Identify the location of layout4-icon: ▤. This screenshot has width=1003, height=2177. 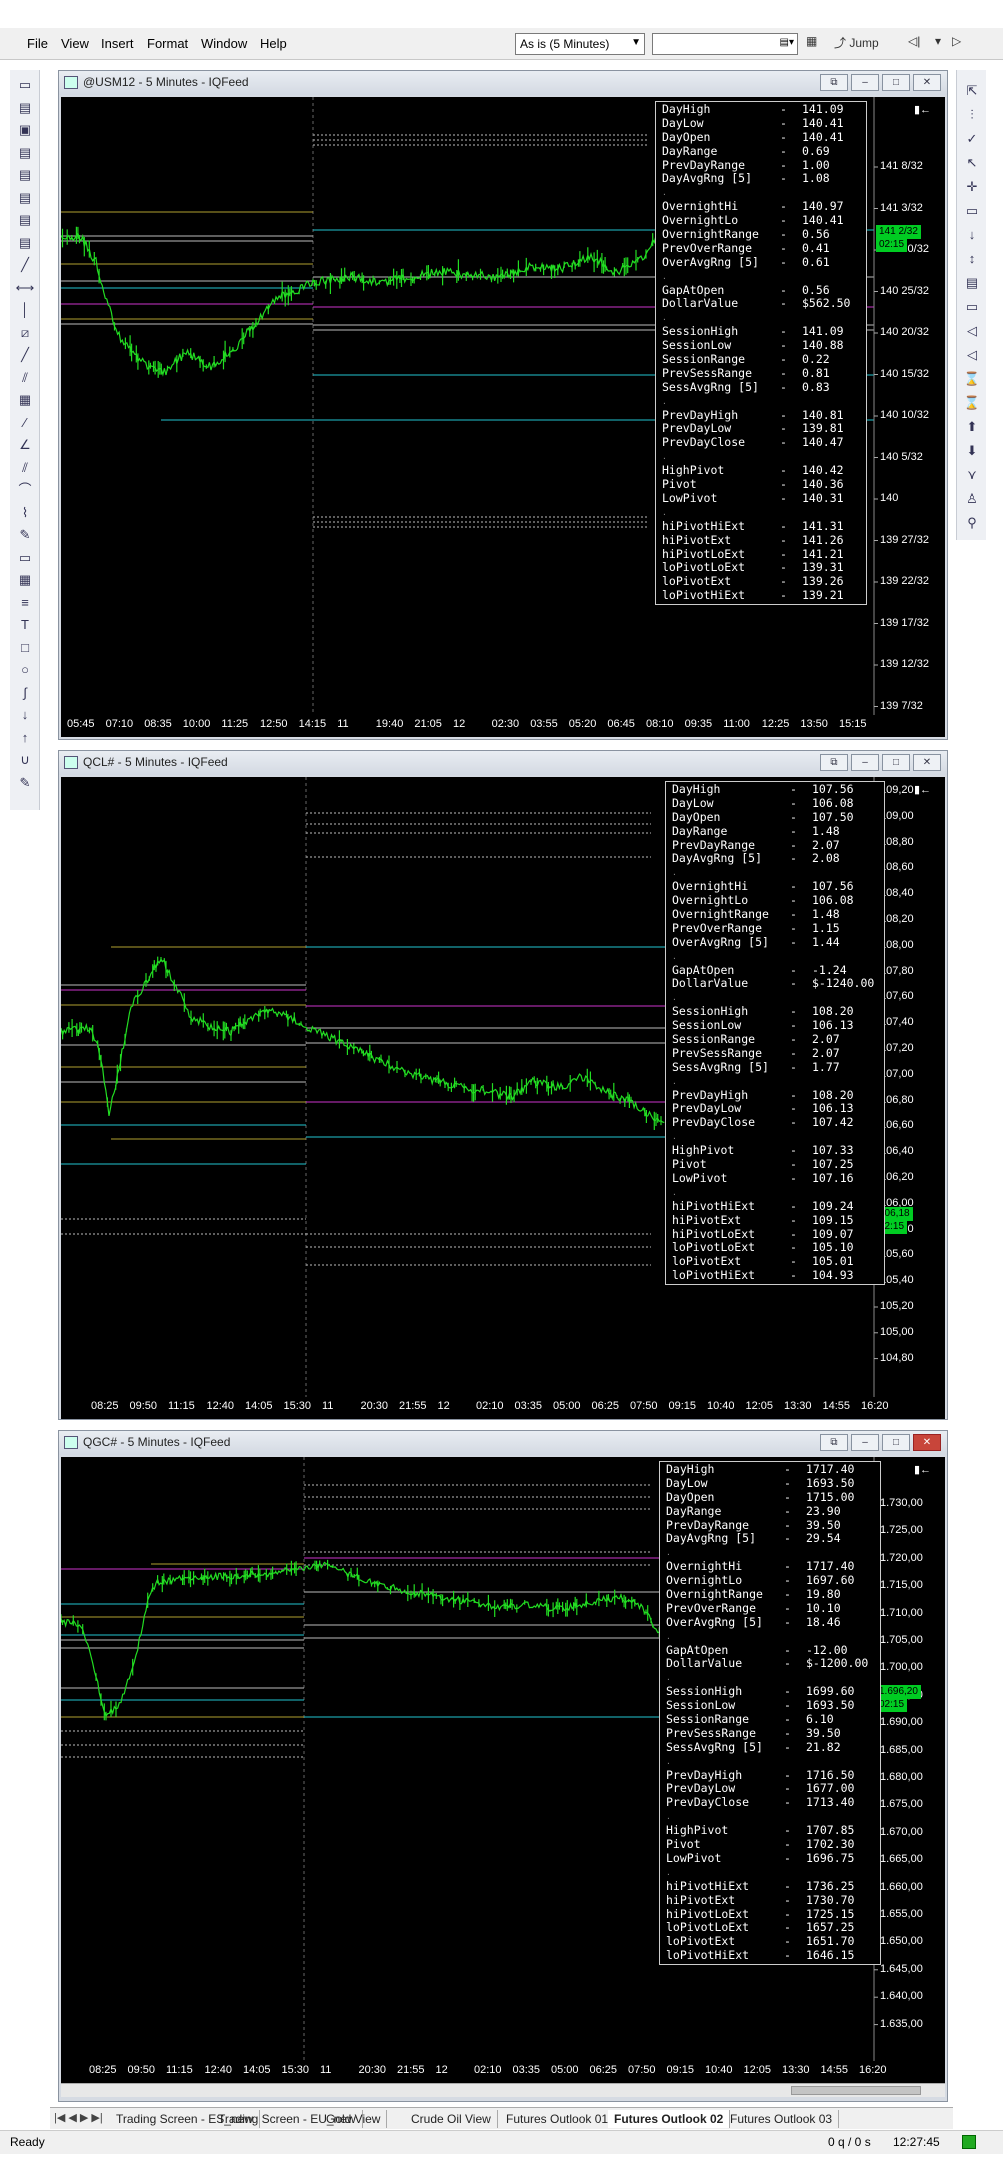
(25, 220).